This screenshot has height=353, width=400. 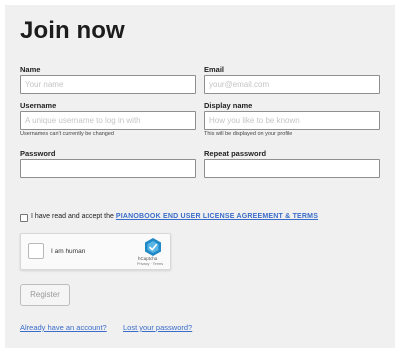 I want to click on repeat-password-input, so click(x=292, y=168).